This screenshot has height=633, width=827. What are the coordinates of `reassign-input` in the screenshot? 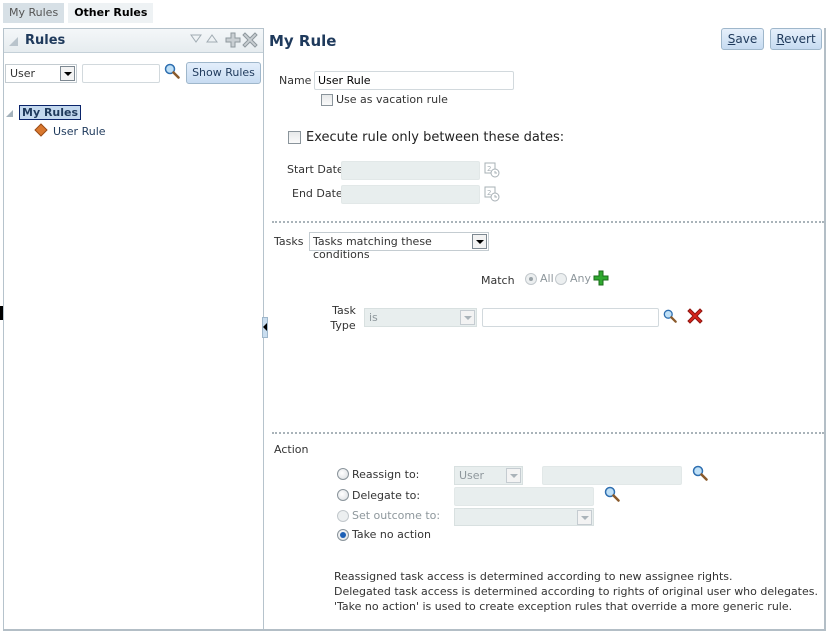 It's located at (612, 475).